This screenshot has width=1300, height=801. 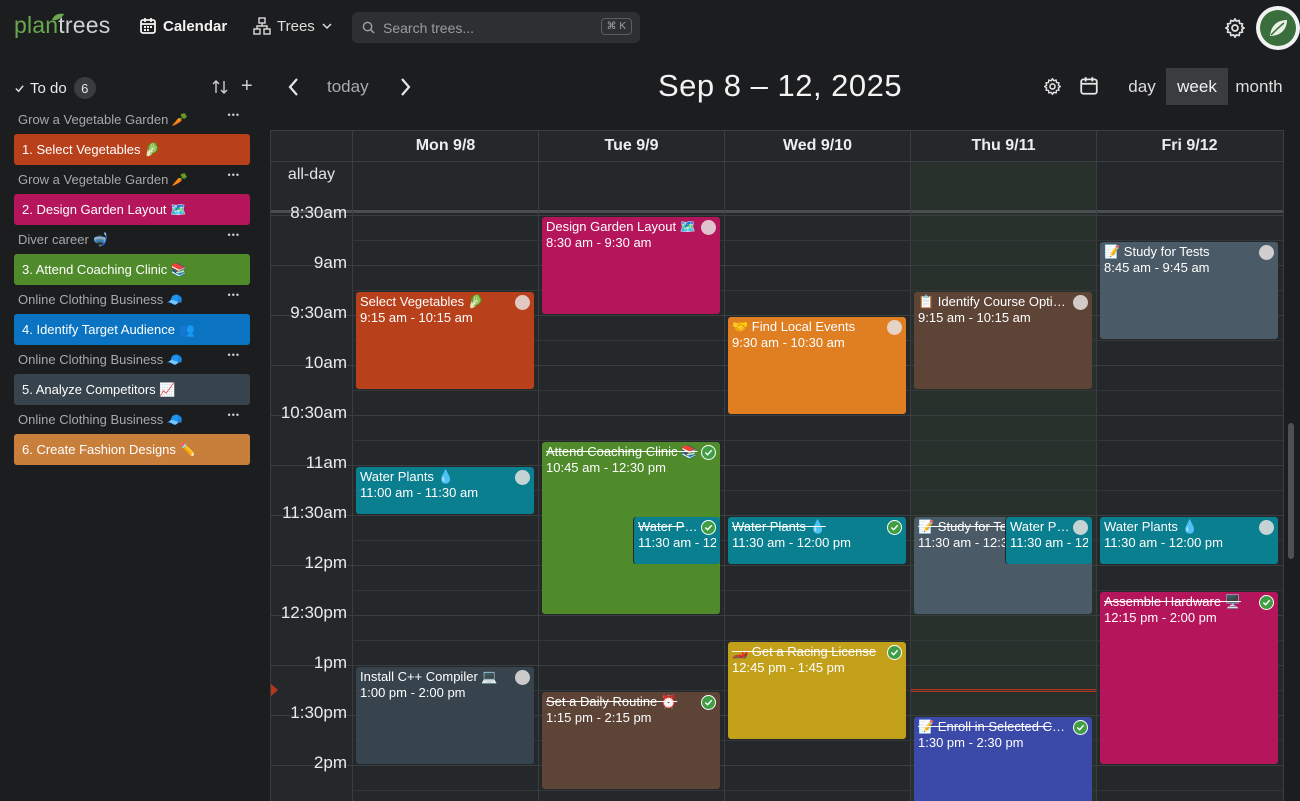 I want to click on task-card: 6. Create Fashion Designs ✏️, so click(x=132, y=449).